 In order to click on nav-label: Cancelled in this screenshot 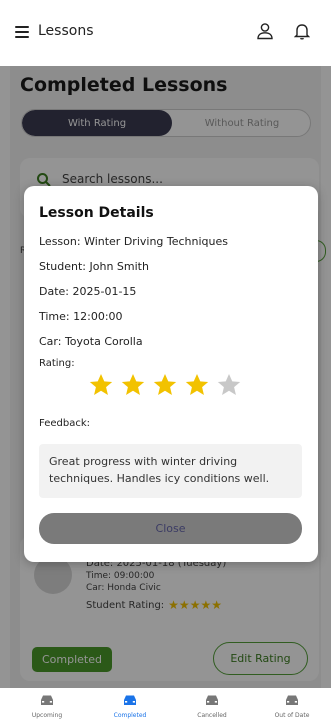, I will do `click(212, 715)`.